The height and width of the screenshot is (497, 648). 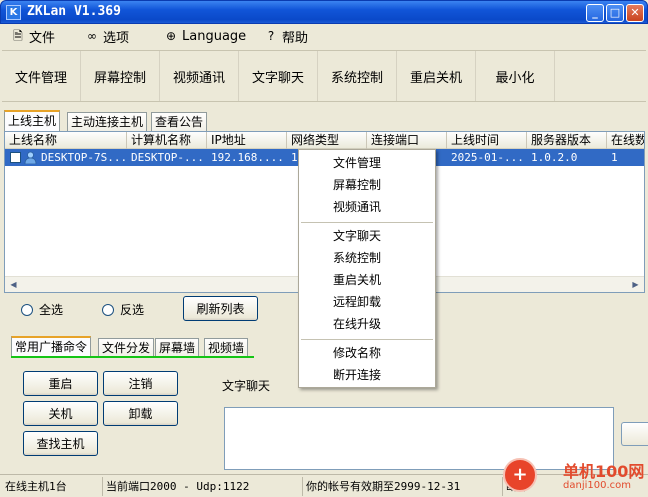 What do you see at coordinates (367, 163) in the screenshot?
I see `context-menu-item-file-manager: 文件管理` at bounding box center [367, 163].